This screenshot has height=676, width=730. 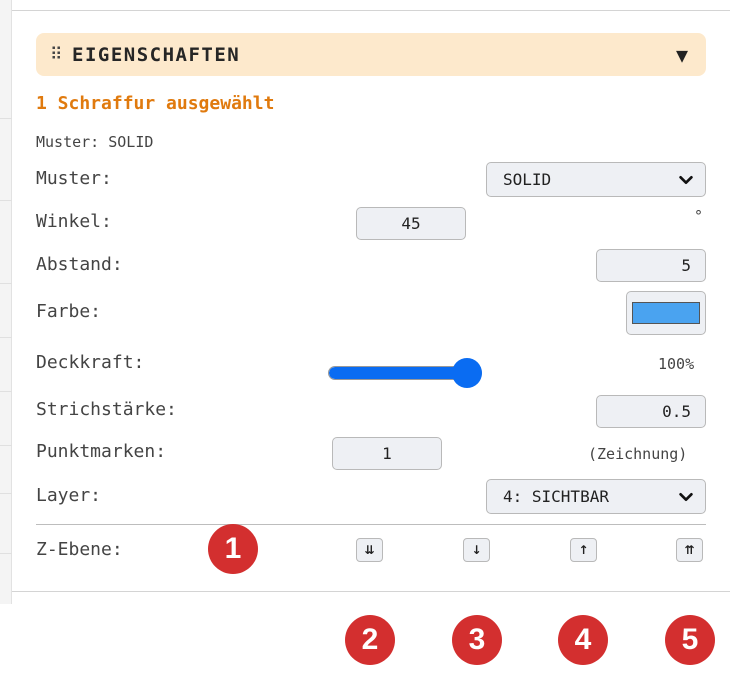 I want to click on selection-title: 1 Schraffur ausgewählt, so click(x=155, y=103).